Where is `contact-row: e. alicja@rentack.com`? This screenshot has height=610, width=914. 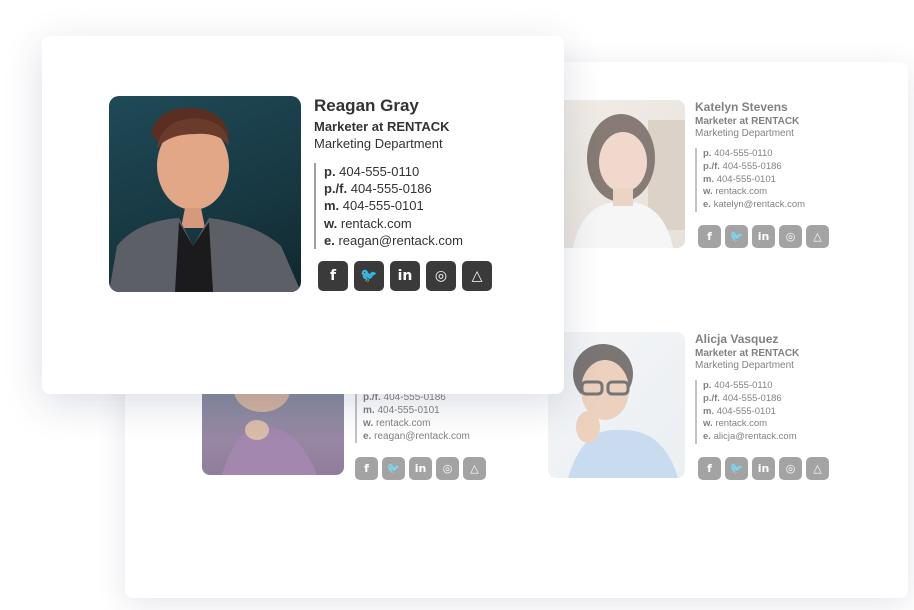
contact-row: e. alicja@rentack.com is located at coordinates (751, 437).